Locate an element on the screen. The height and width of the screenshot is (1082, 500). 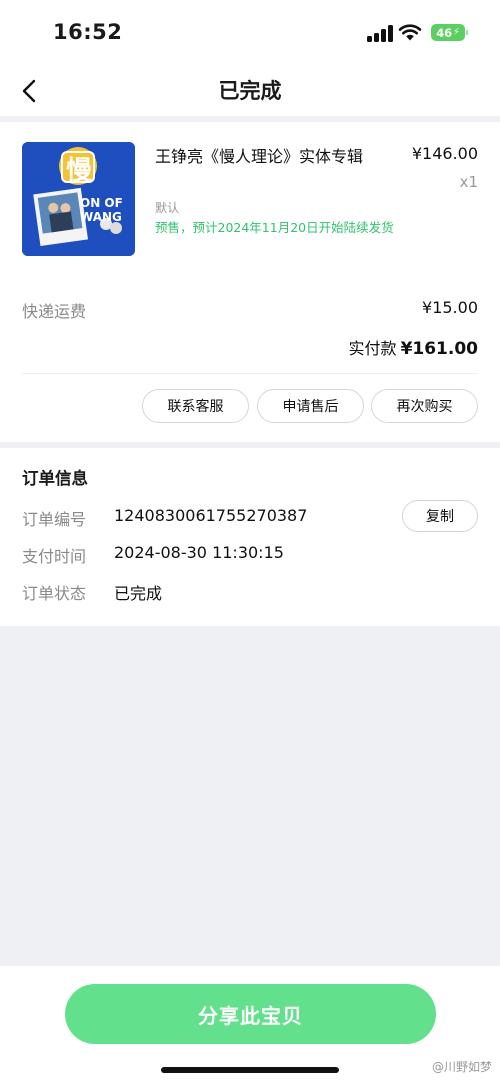
watermark: @川野如梦 is located at coordinates (461, 1067).